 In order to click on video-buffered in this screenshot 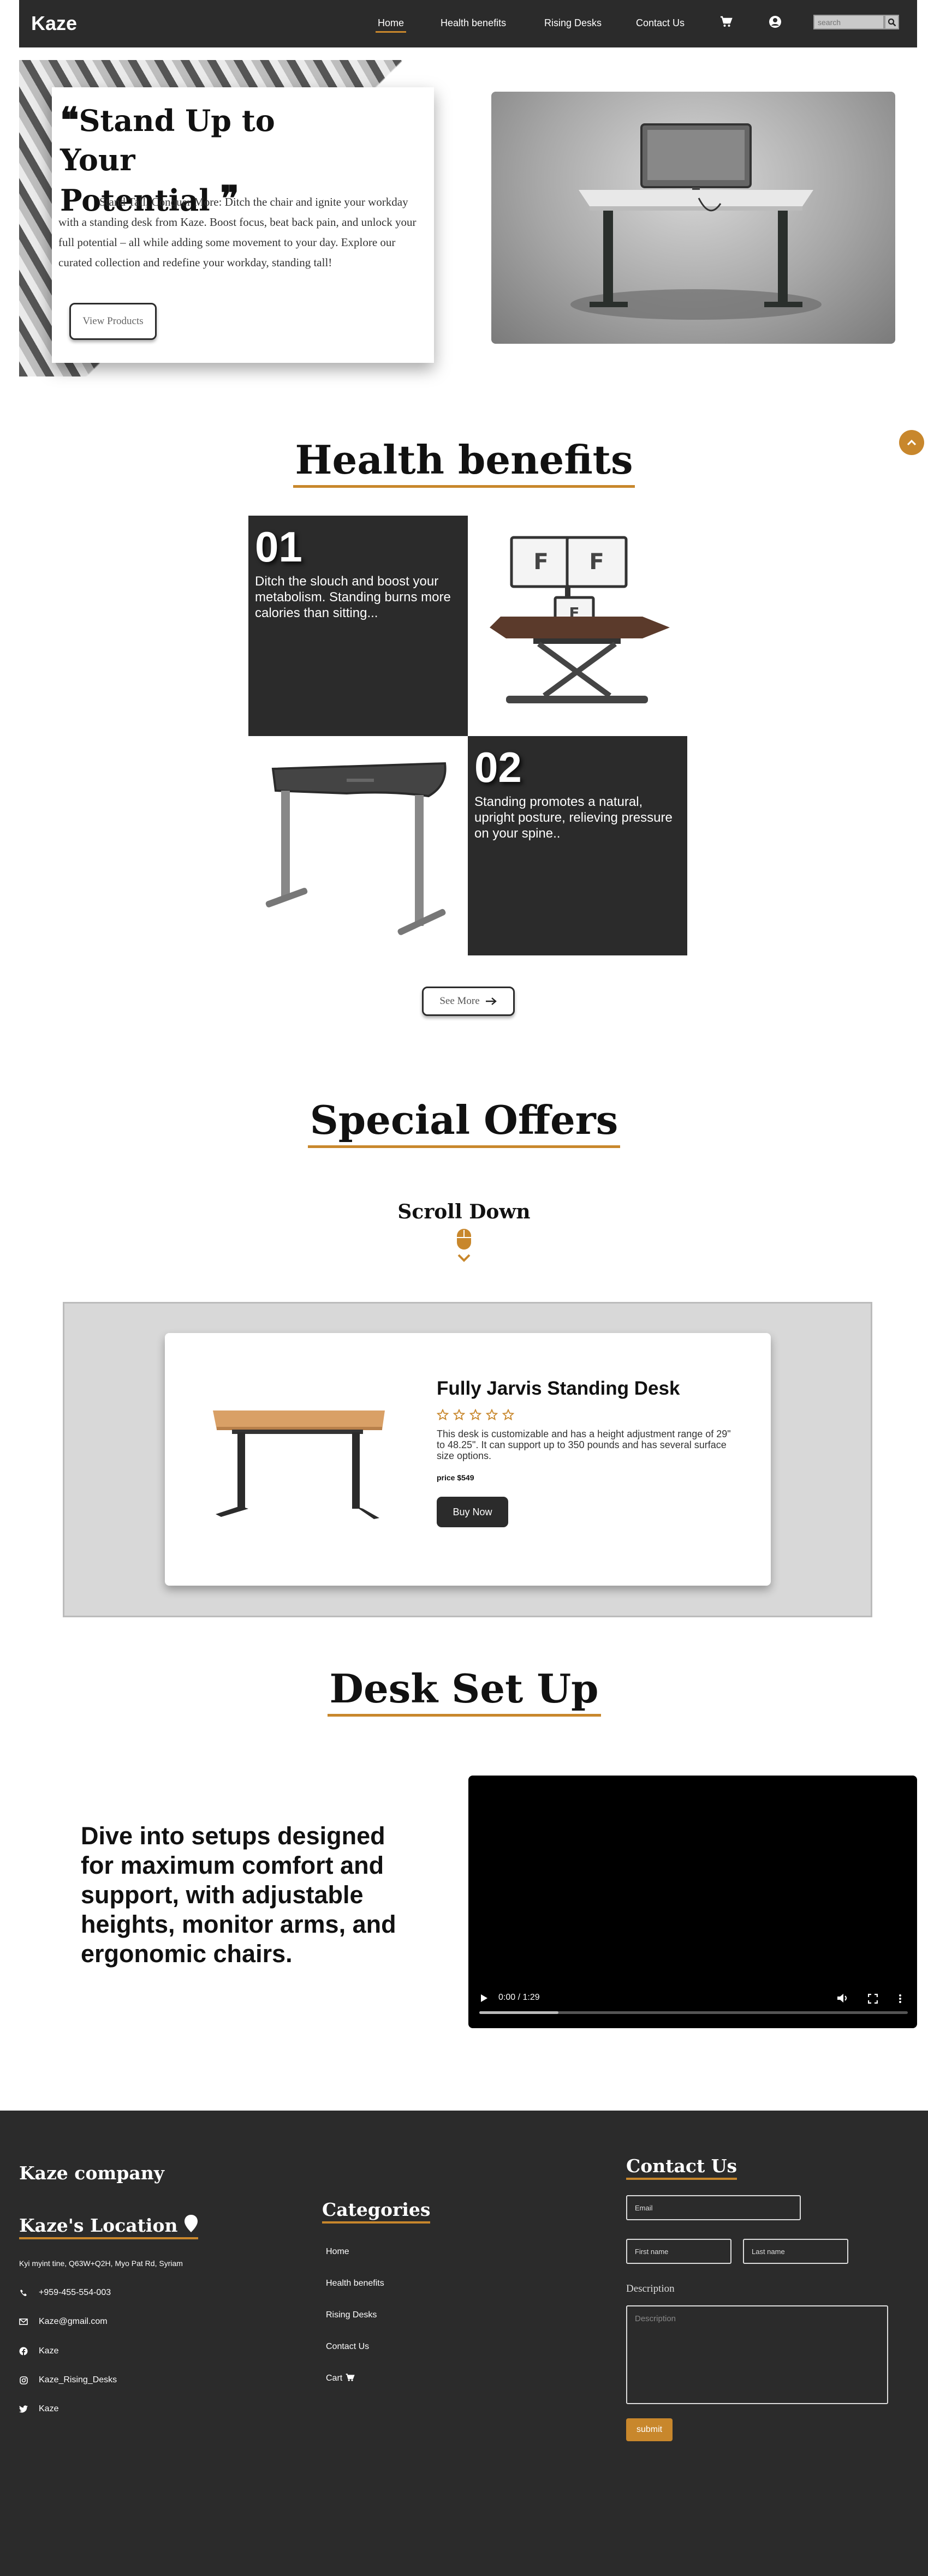, I will do `click(518, 2013)`.